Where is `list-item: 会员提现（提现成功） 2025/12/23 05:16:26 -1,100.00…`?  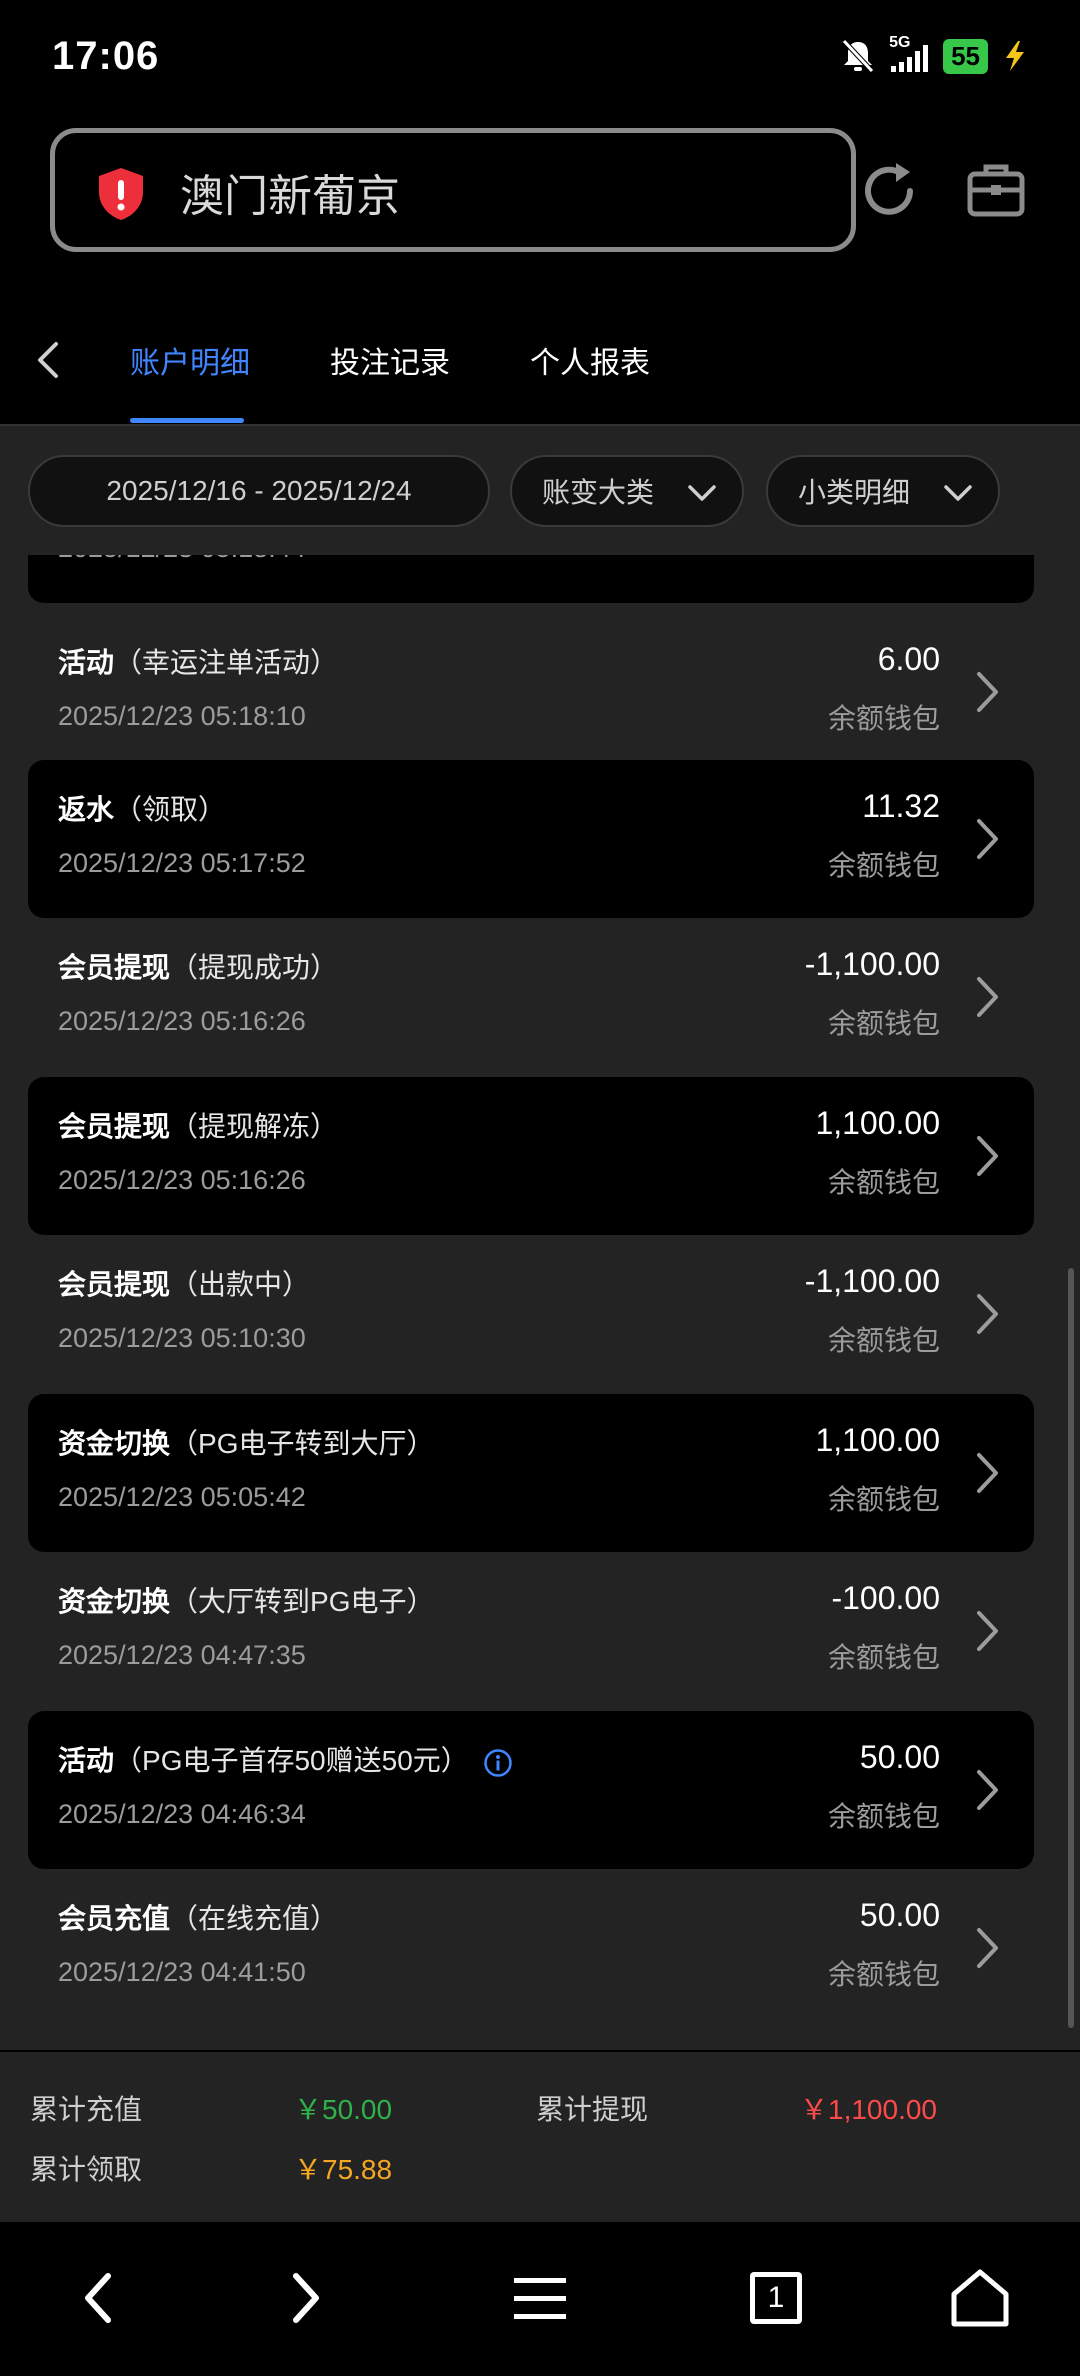 list-item: 会员提现（提现成功） 2025/12/23 05:16:26 -1,100.00… is located at coordinates (531, 997).